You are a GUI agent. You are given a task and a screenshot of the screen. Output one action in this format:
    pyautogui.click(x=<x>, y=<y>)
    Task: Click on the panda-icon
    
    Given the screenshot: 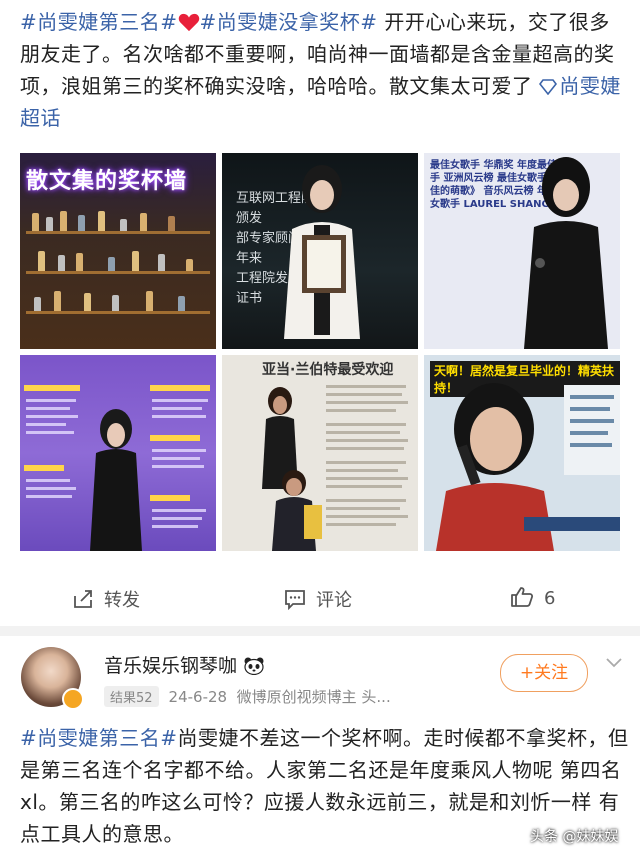 What is the action you would take?
    pyautogui.click(x=254, y=666)
    